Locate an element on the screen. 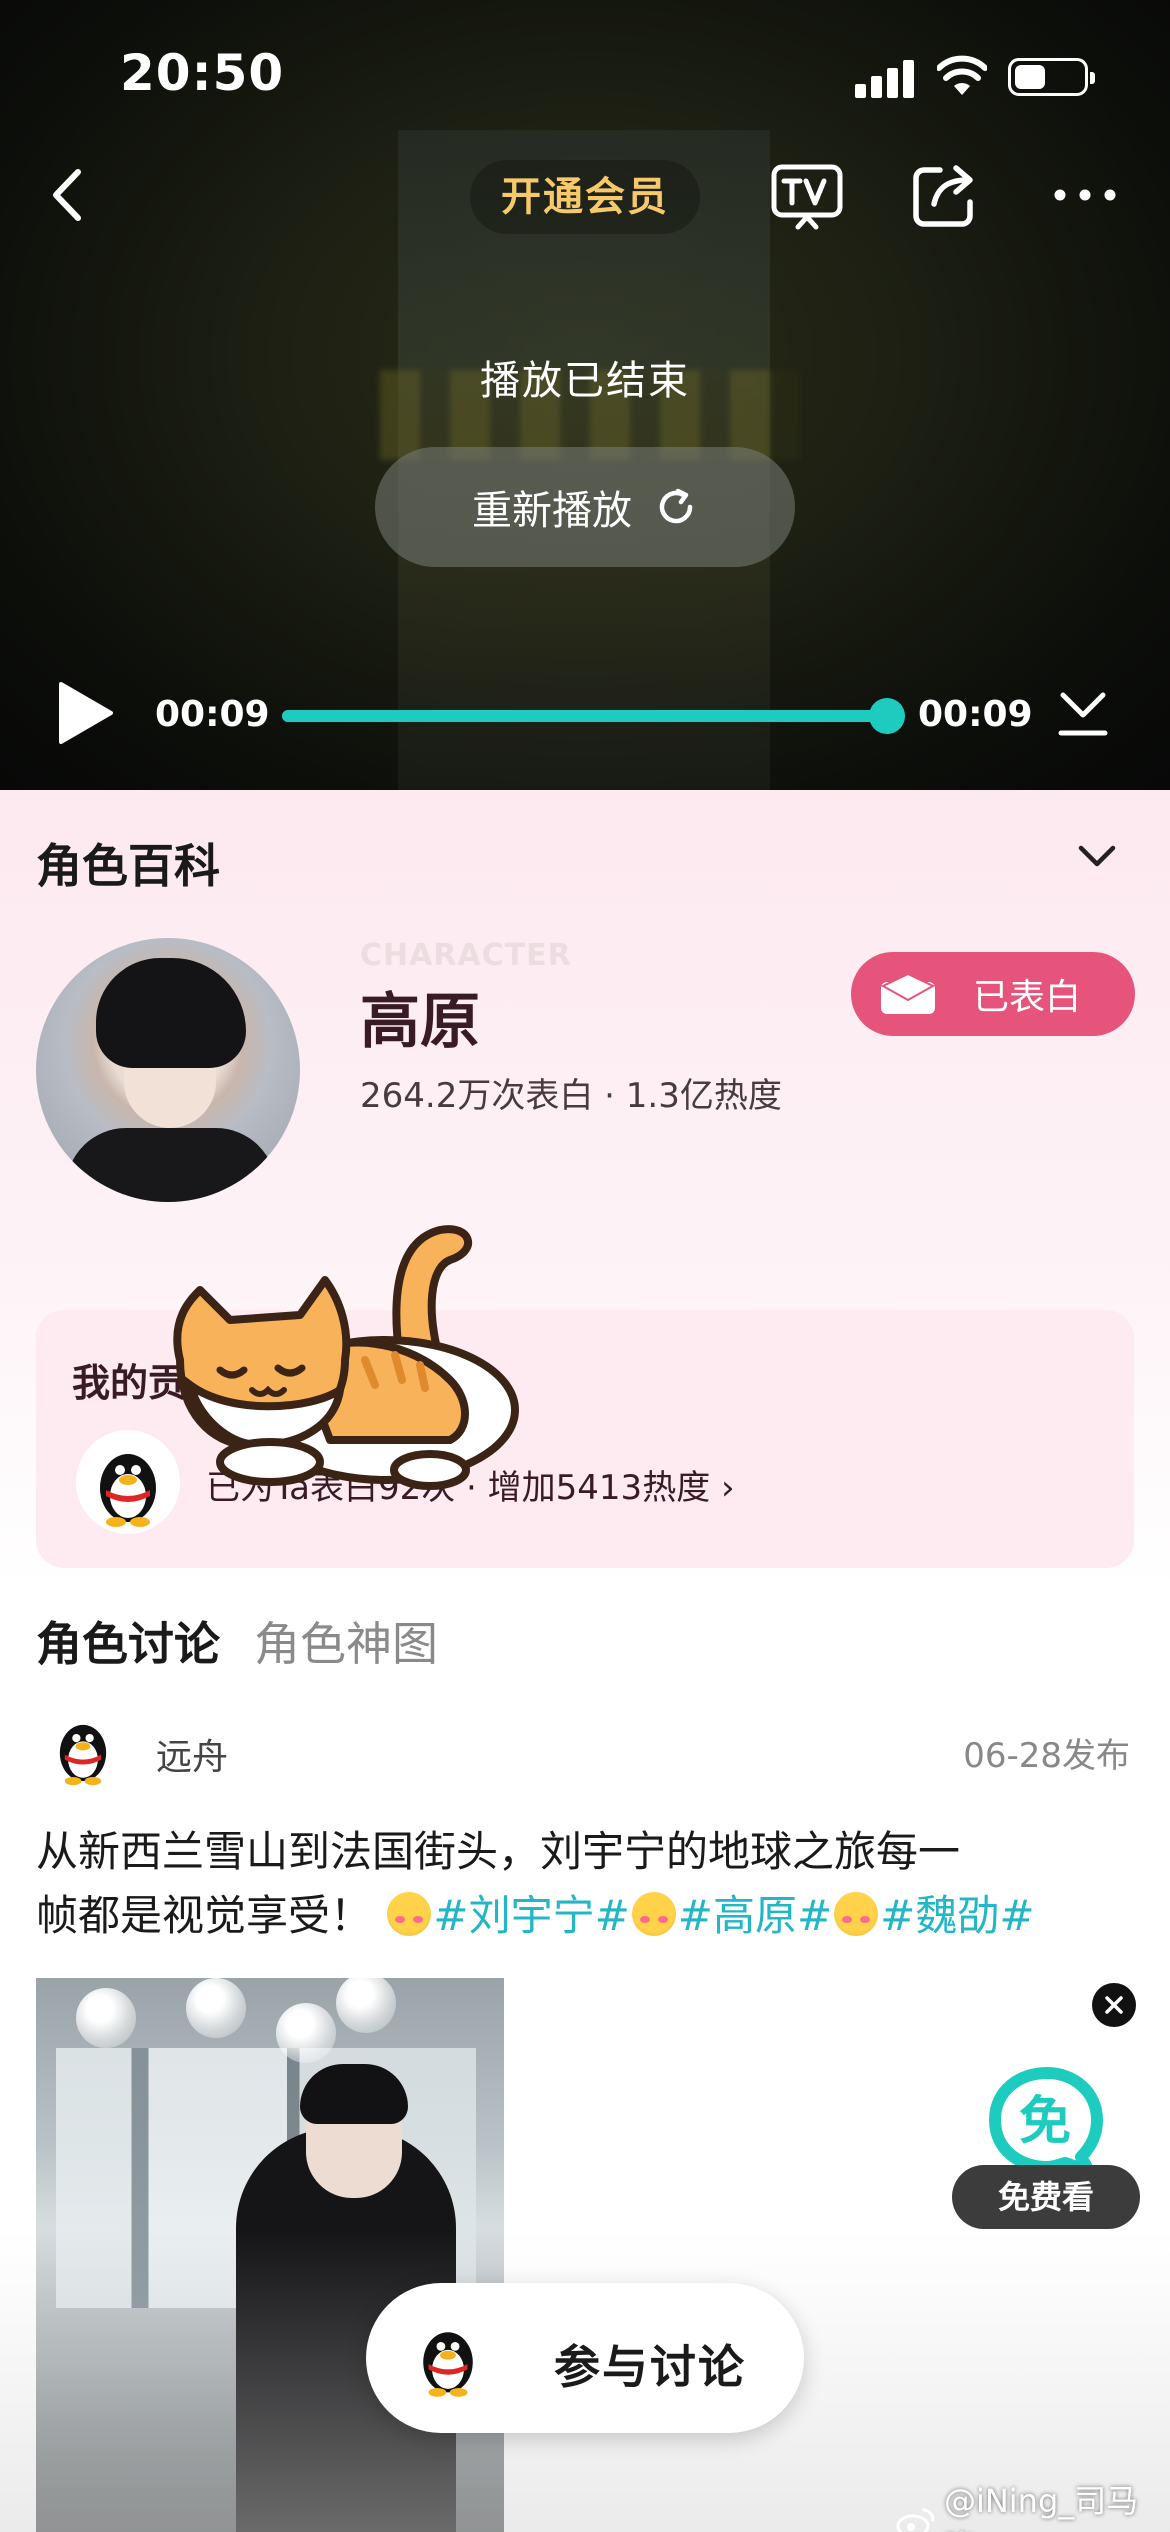 The height and width of the screenshot is (2532, 1170). chevron-down-icon is located at coordinates (1097, 857).